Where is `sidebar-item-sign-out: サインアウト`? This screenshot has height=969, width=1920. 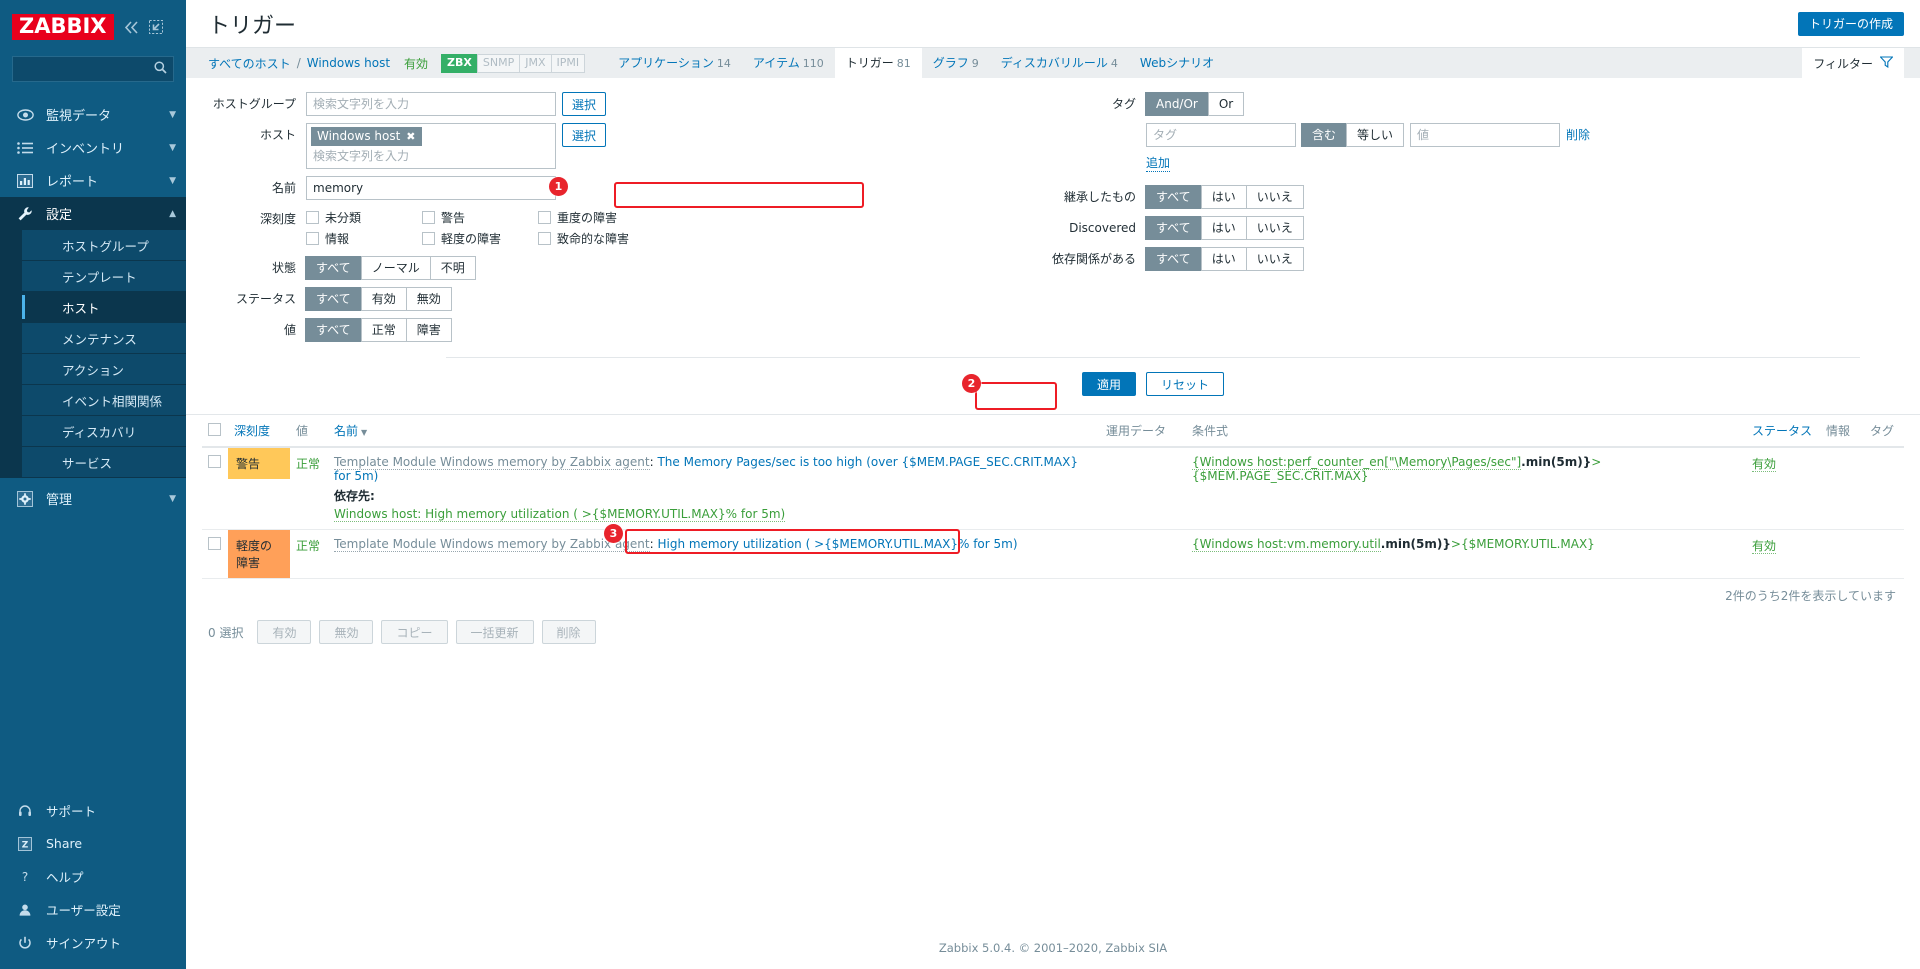
sidebar-item-sign-out: サインアウト is located at coordinates (93, 942).